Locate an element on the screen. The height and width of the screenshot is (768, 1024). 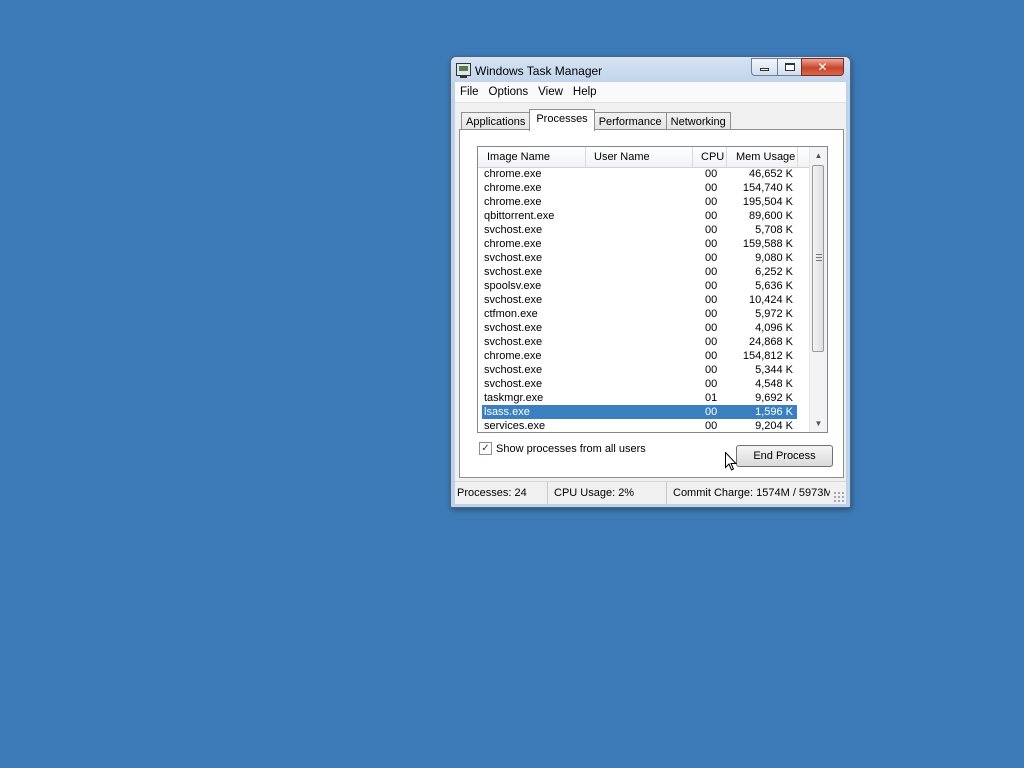
scroll-thumb is located at coordinates (818, 258).